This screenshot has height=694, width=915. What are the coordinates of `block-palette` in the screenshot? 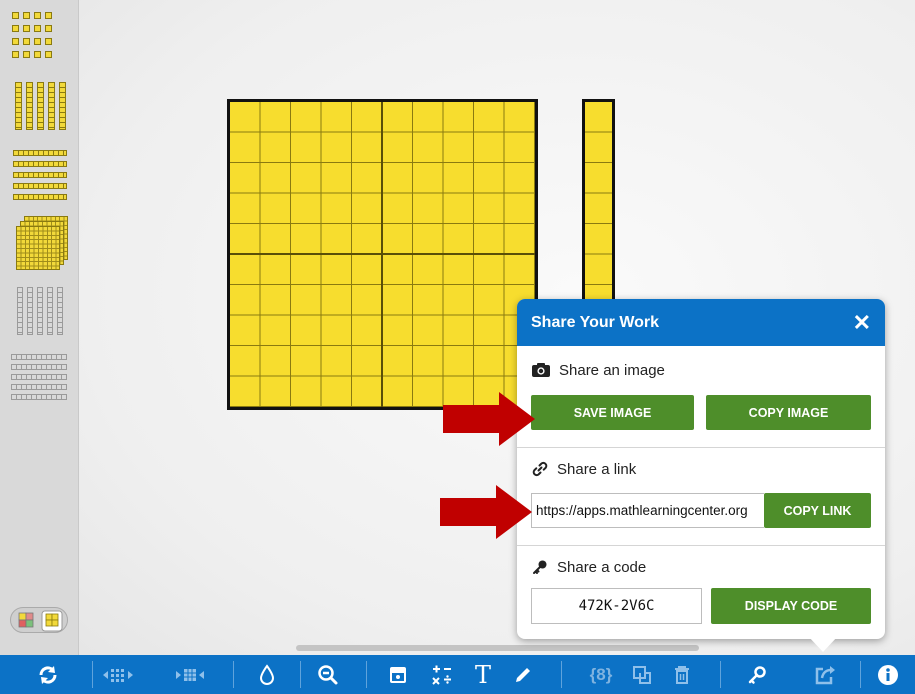 It's located at (39, 327).